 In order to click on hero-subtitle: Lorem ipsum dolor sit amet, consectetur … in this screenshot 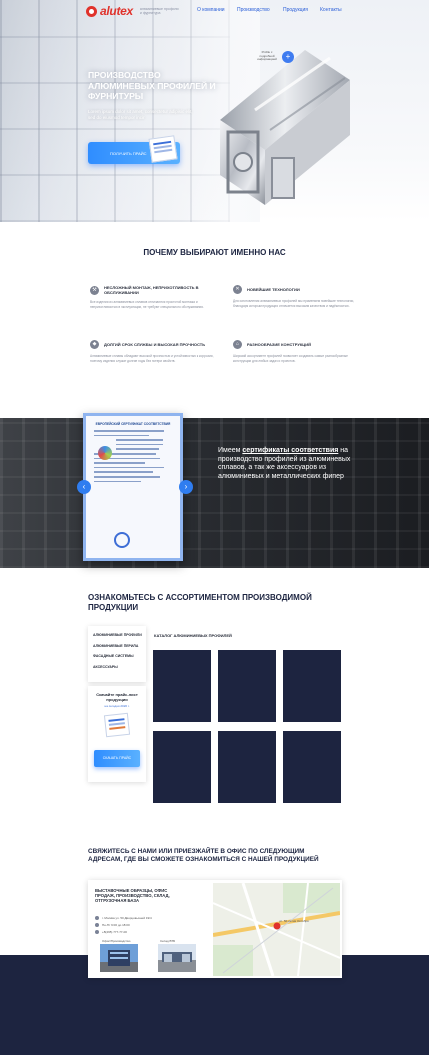, I will do `click(140, 114)`.